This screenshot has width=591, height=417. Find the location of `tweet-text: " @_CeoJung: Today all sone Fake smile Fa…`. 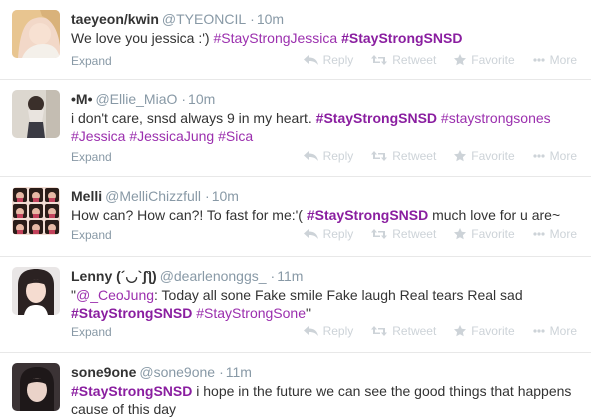

tweet-text: " @_CeoJung: Today all sone Fake smile Fa… is located at coordinates (326, 304).